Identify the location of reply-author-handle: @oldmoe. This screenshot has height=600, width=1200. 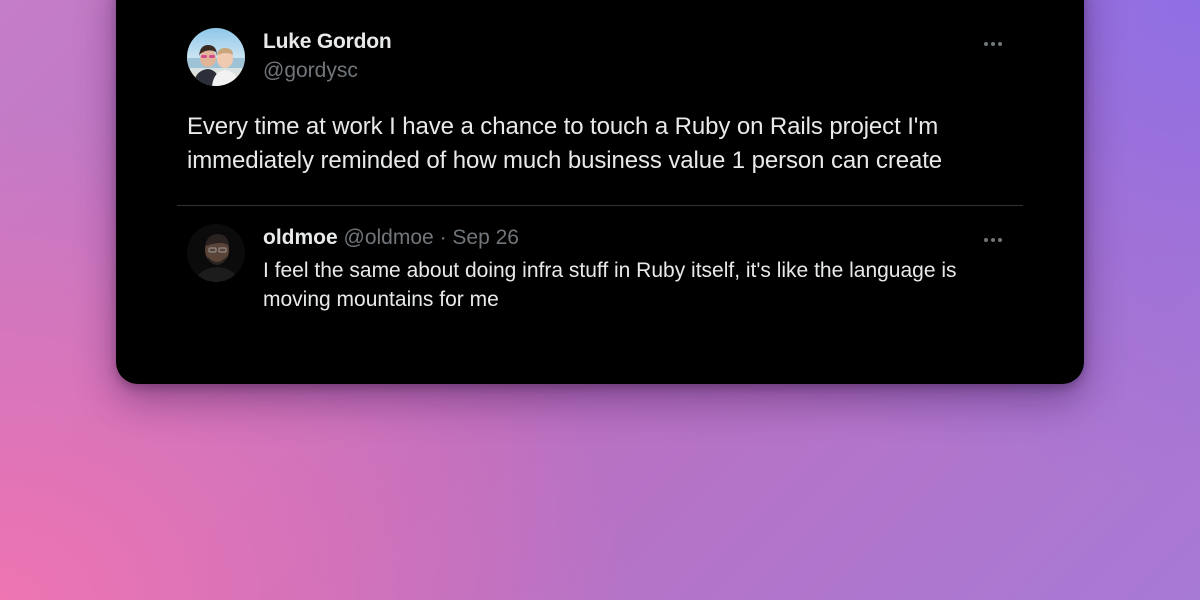
(389, 237).